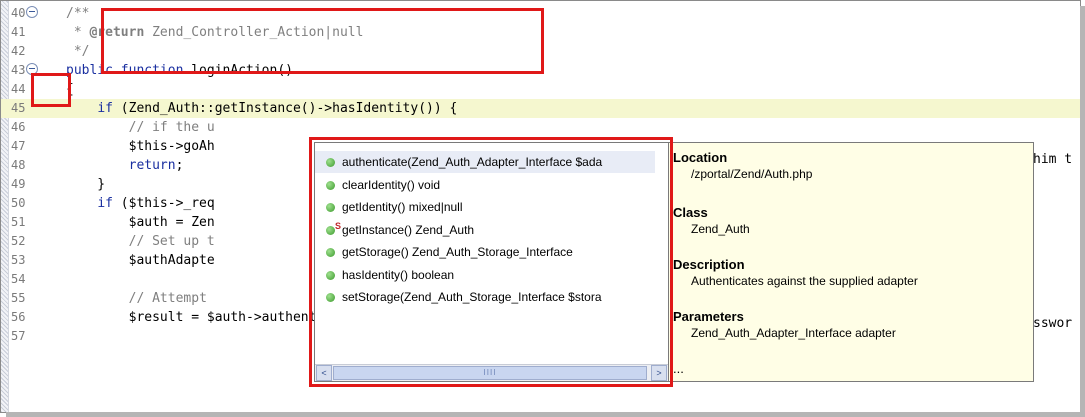 The height and width of the screenshot is (417, 1085). What do you see at coordinates (140, 203) in the screenshot?
I see `code-text: if ($this->_req` at bounding box center [140, 203].